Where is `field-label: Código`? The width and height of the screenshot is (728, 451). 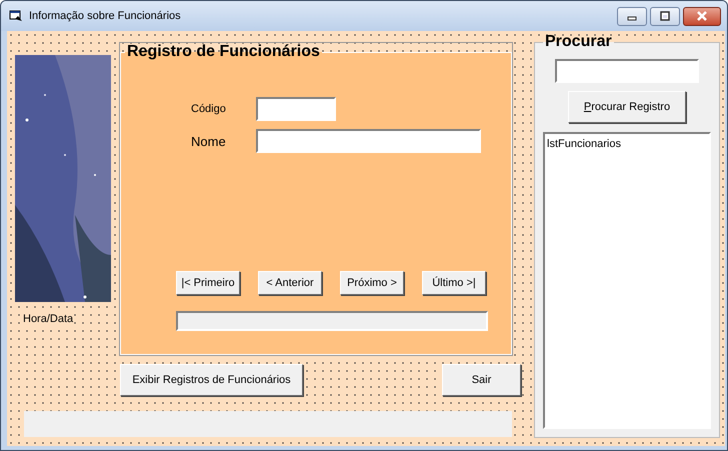 field-label: Código is located at coordinates (209, 109).